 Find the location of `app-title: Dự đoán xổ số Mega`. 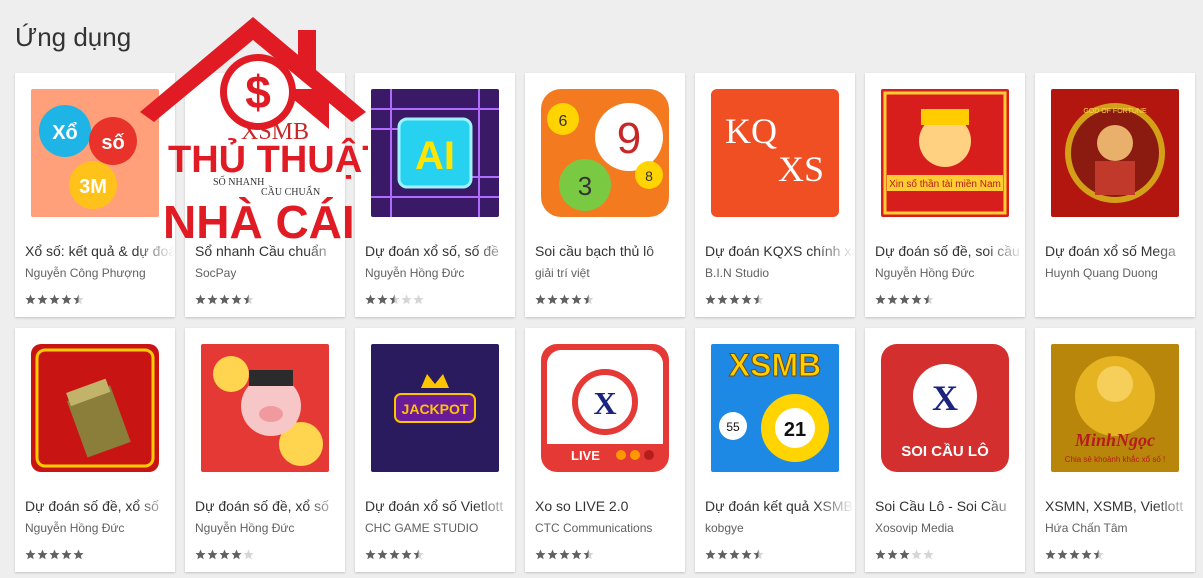

app-title: Dự đoán xổ số Mega is located at coordinates (1120, 251).